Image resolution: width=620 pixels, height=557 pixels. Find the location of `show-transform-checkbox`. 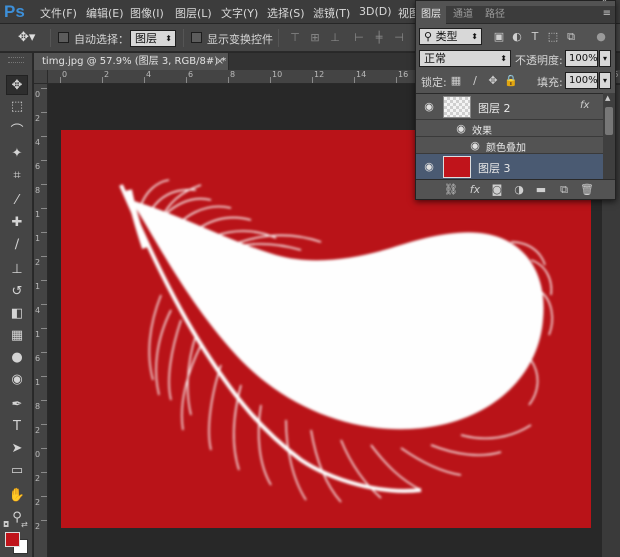

show-transform-checkbox is located at coordinates (196, 37).